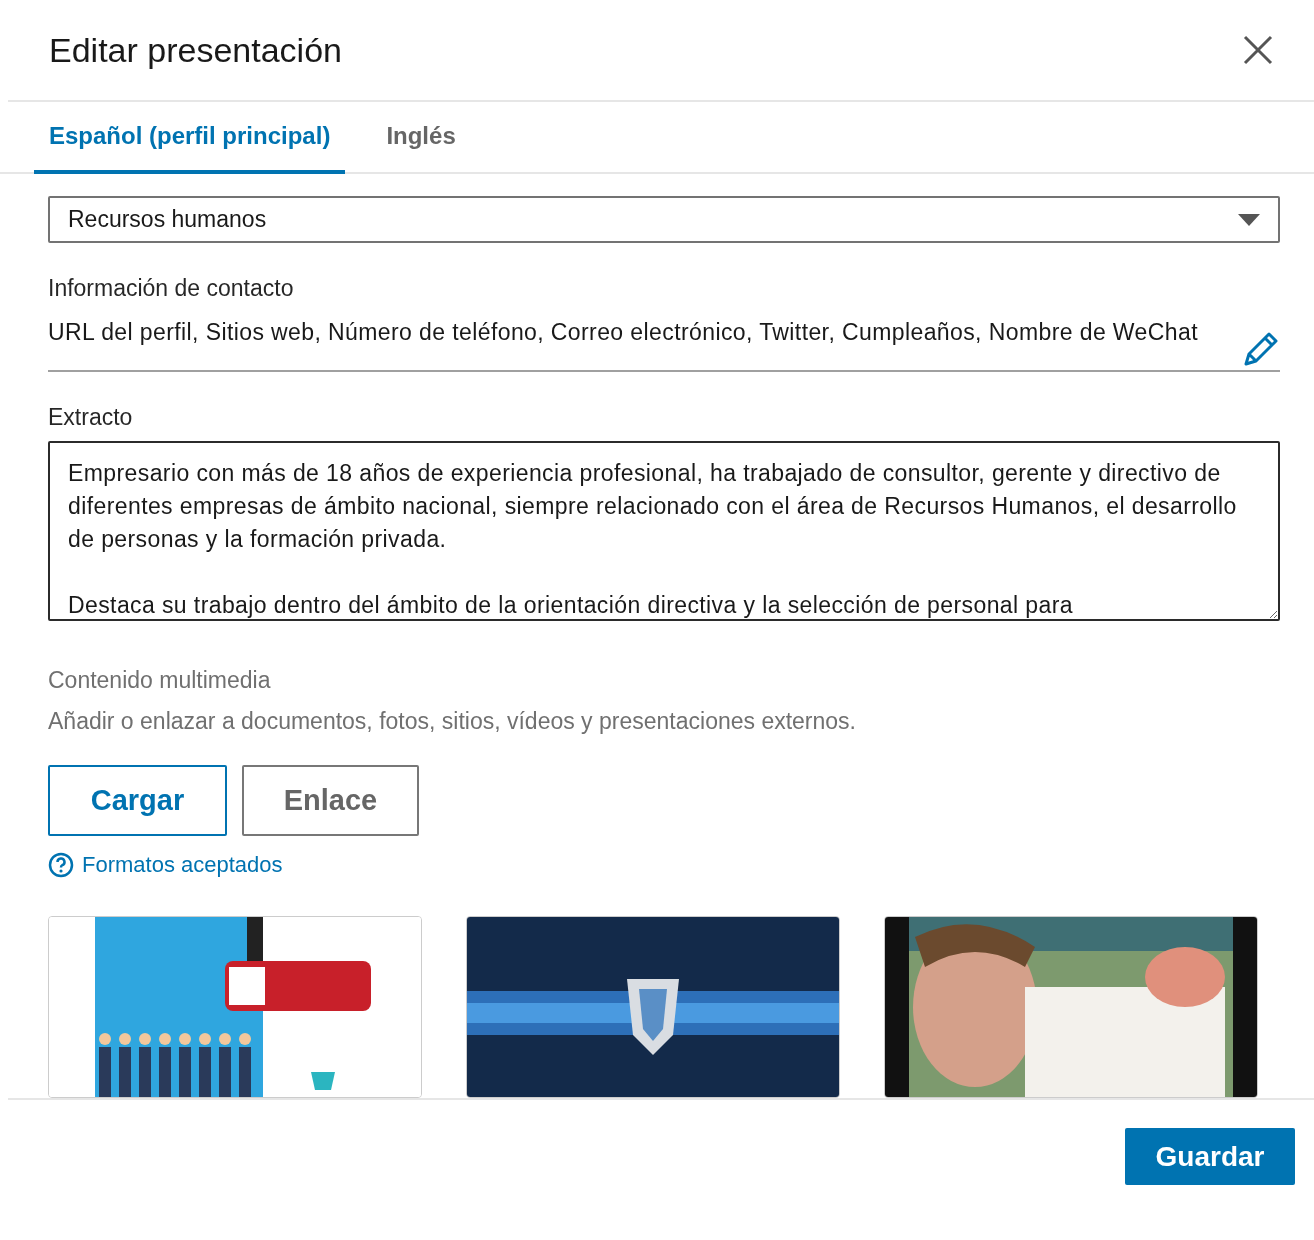 This screenshot has height=1240, width=1314. Describe the element at coordinates (91, 418) in the screenshot. I see `field-label: Extracto` at that location.